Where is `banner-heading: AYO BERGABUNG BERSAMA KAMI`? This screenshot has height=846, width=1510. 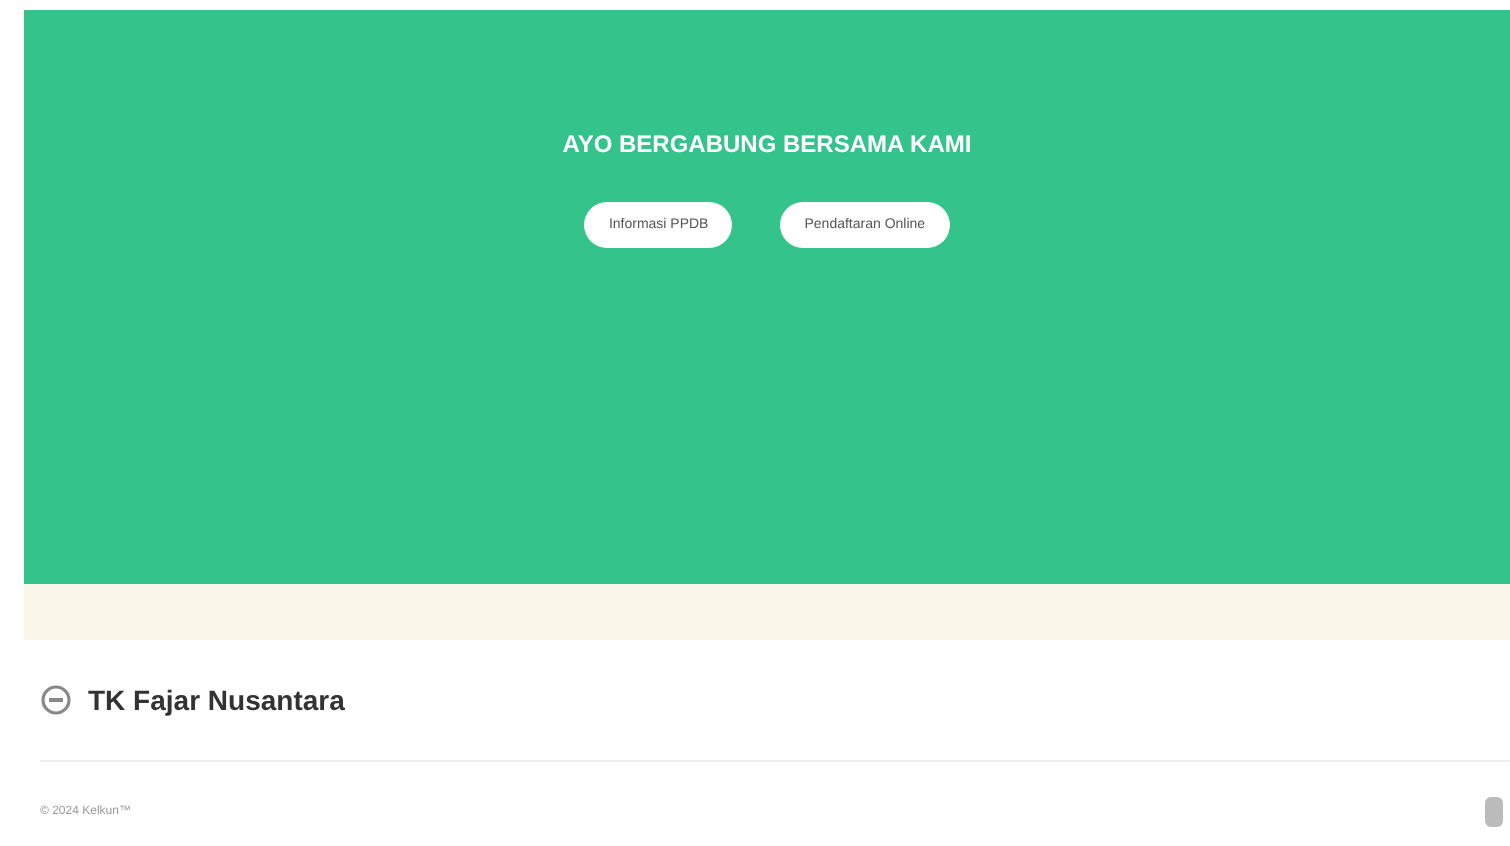
banner-heading: AYO BERGABUNG BERSAMA KAMI is located at coordinates (767, 144).